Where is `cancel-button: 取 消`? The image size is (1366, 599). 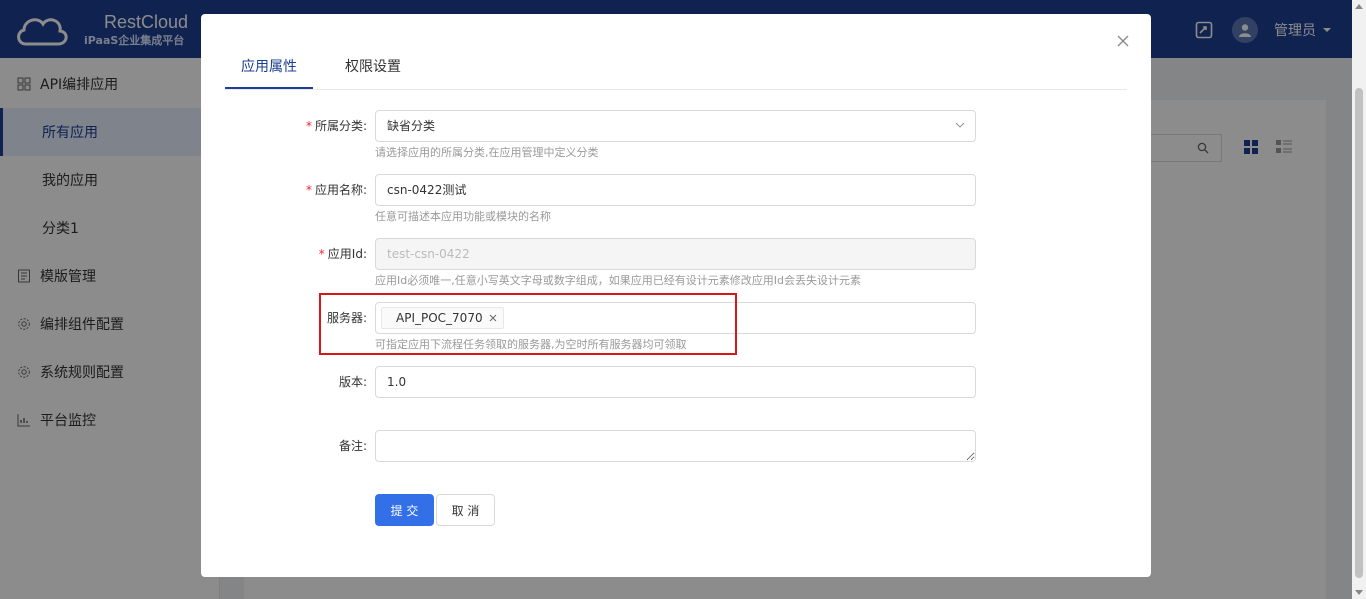
cancel-button: 取 消 is located at coordinates (465, 510).